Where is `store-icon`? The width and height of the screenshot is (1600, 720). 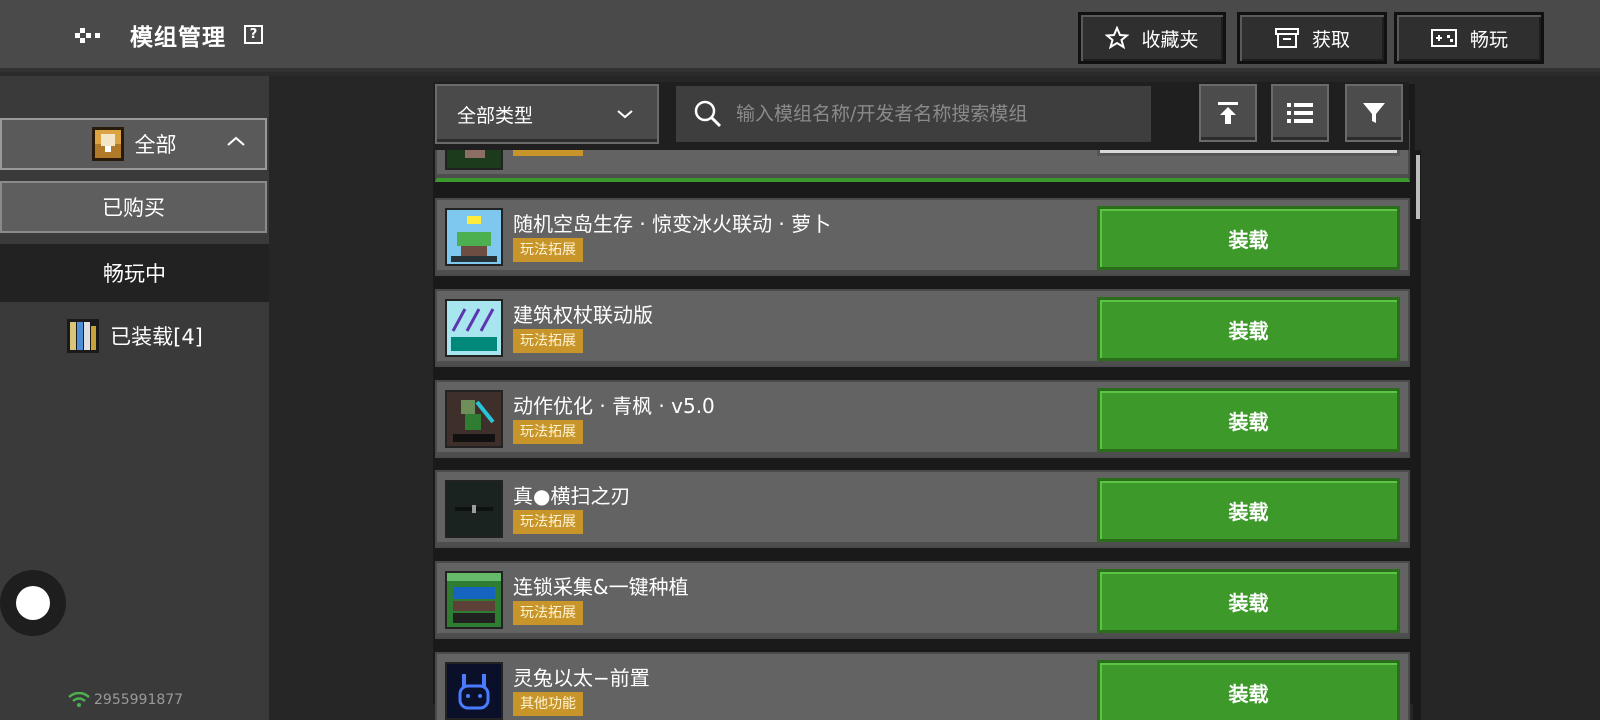
store-icon is located at coordinates (1286, 38).